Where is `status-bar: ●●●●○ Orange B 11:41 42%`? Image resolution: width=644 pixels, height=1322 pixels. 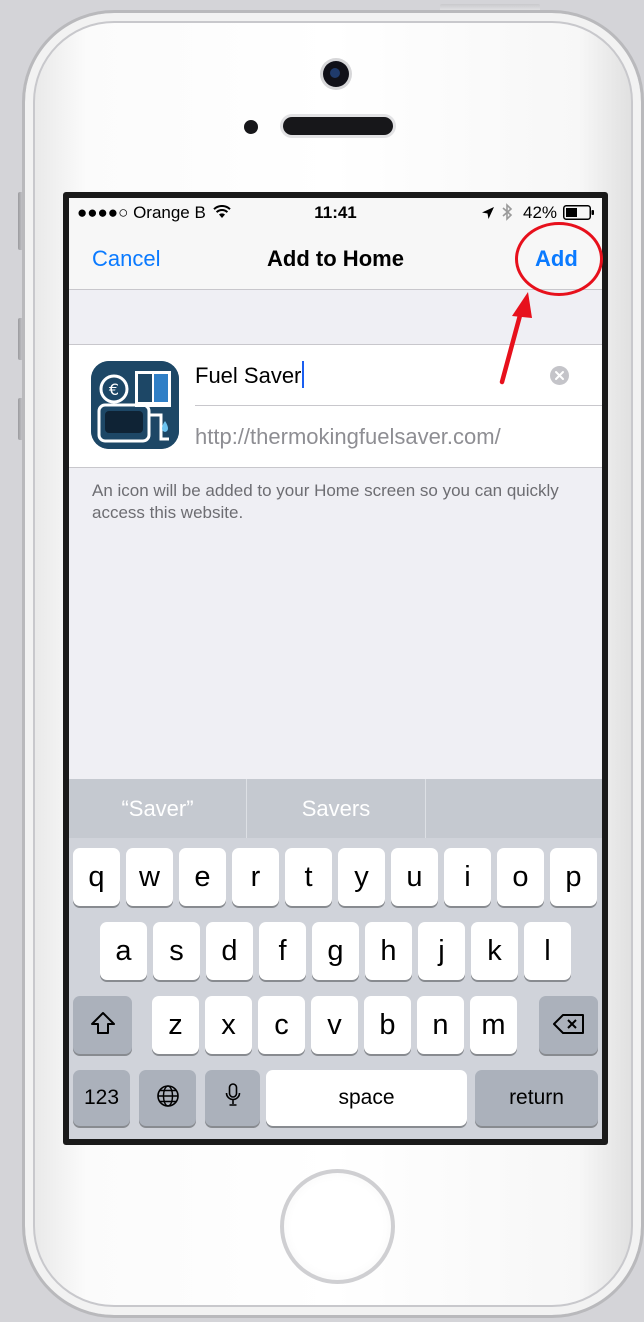
status-bar: ●●●●○ Orange B 11:41 42% is located at coordinates (335, 213).